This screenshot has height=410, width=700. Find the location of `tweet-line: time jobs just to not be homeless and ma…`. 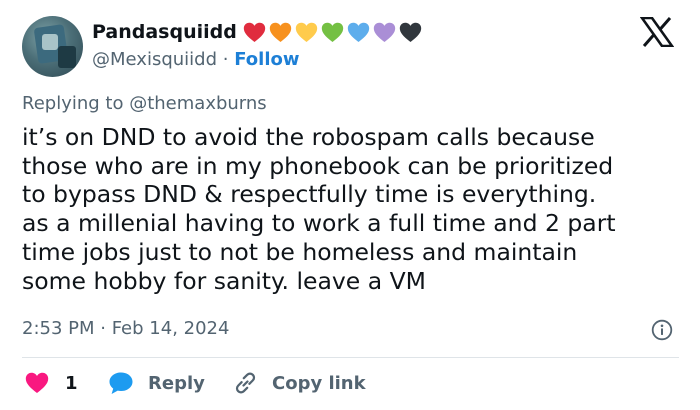

tweet-line: time jobs just to not be homeless and ma… is located at coordinates (300, 251).